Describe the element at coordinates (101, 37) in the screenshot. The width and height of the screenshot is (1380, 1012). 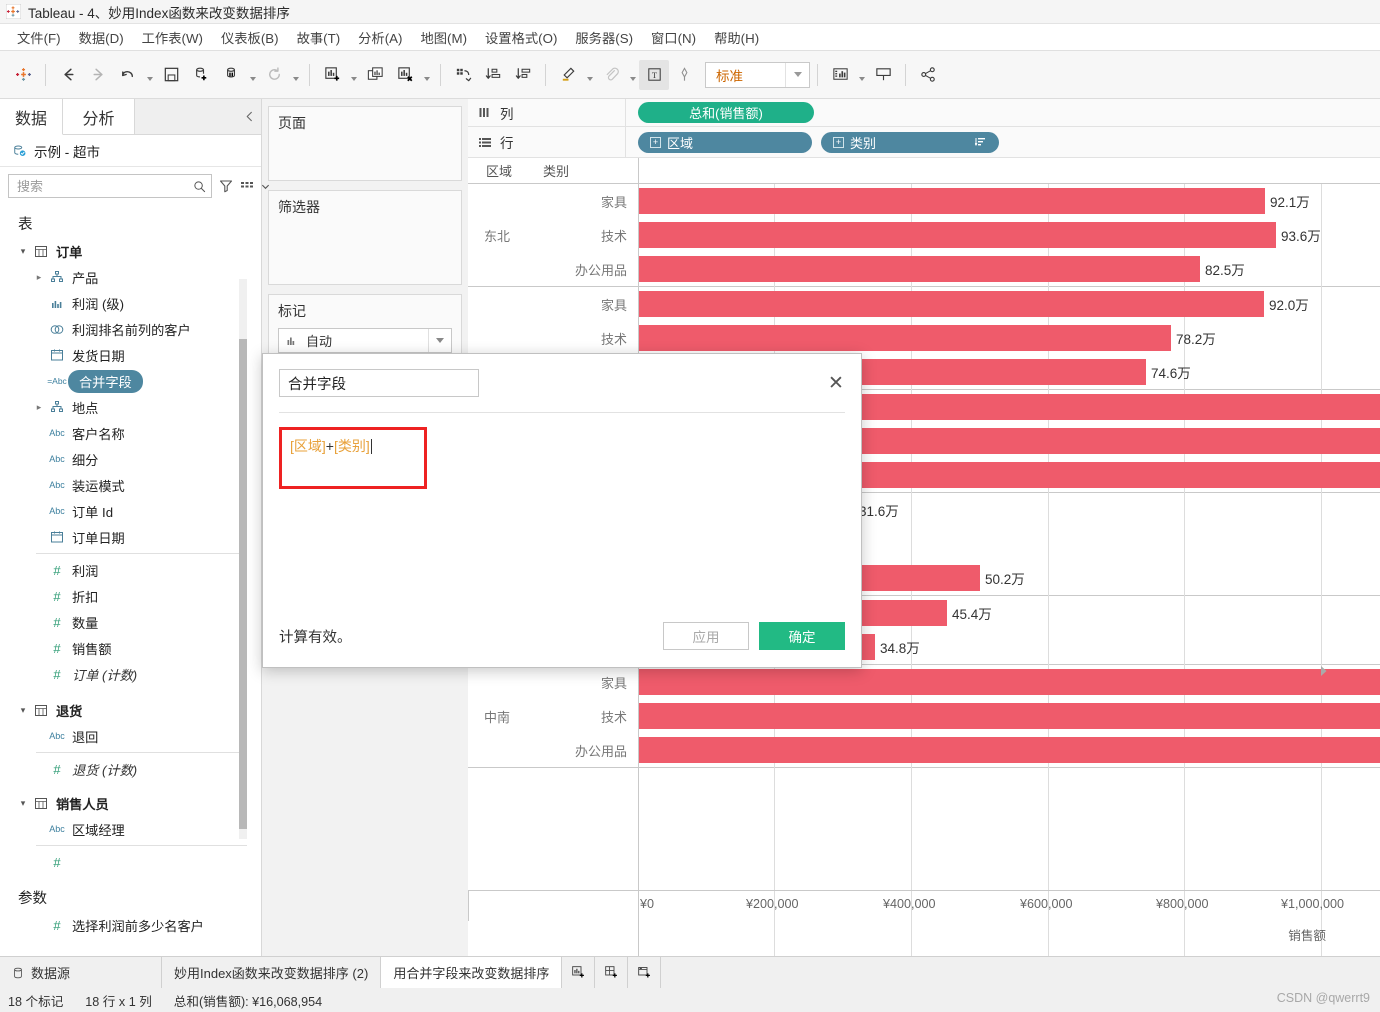
I see `menu-item-data: 数据(D)` at that location.